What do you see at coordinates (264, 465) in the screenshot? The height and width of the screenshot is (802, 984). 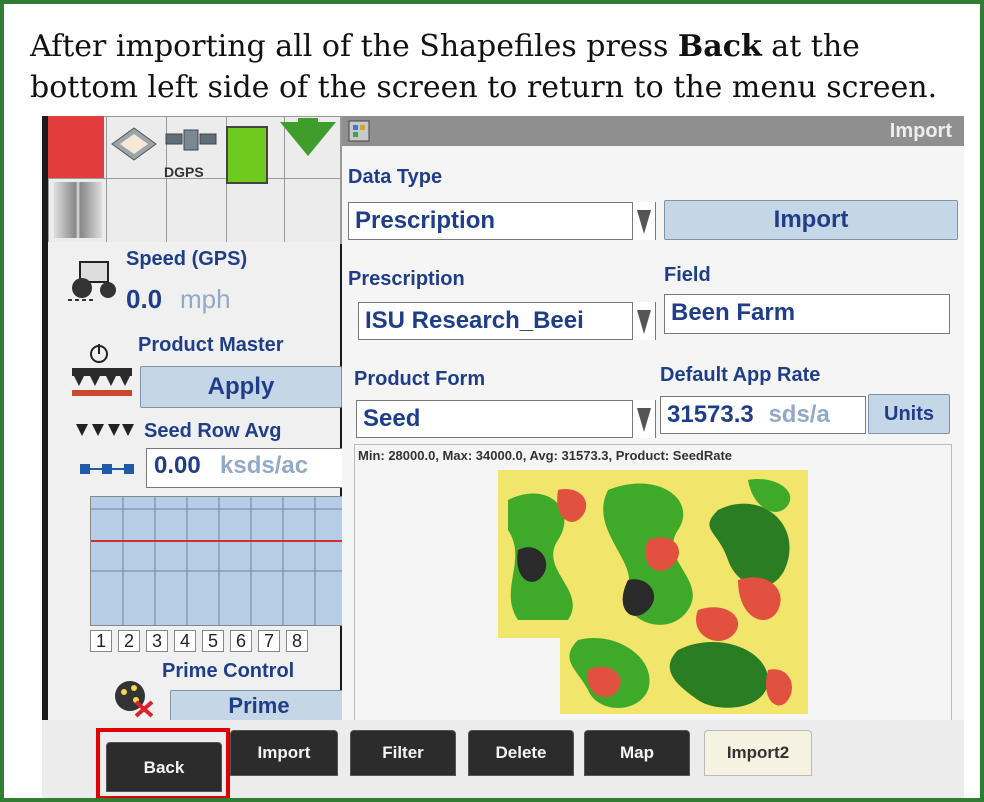 I see `seed-row-unit: ksds/ac` at bounding box center [264, 465].